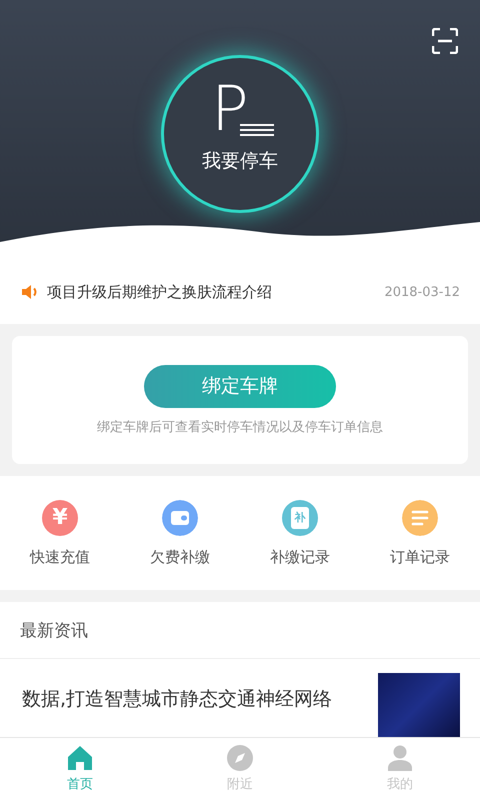 Image resolution: width=480 pixels, height=800 pixels. I want to click on bind-hint: 绑定车牌后可查看实时停车情况以及停车订单信息, so click(240, 427).